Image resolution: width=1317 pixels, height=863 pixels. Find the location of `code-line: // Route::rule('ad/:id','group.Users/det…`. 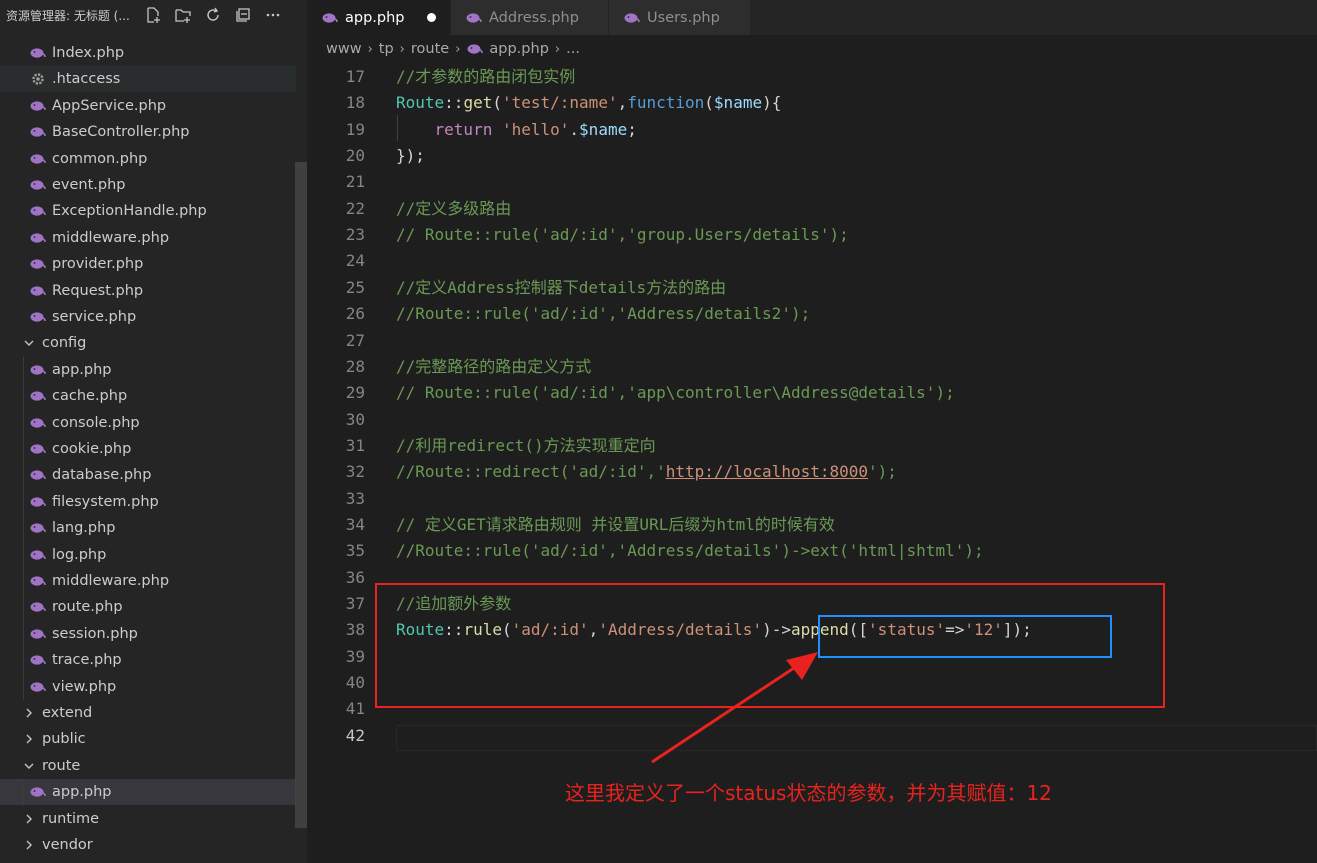

code-line: // Route::rule('ad/:id','group.Users/det… is located at coordinates (622, 235).